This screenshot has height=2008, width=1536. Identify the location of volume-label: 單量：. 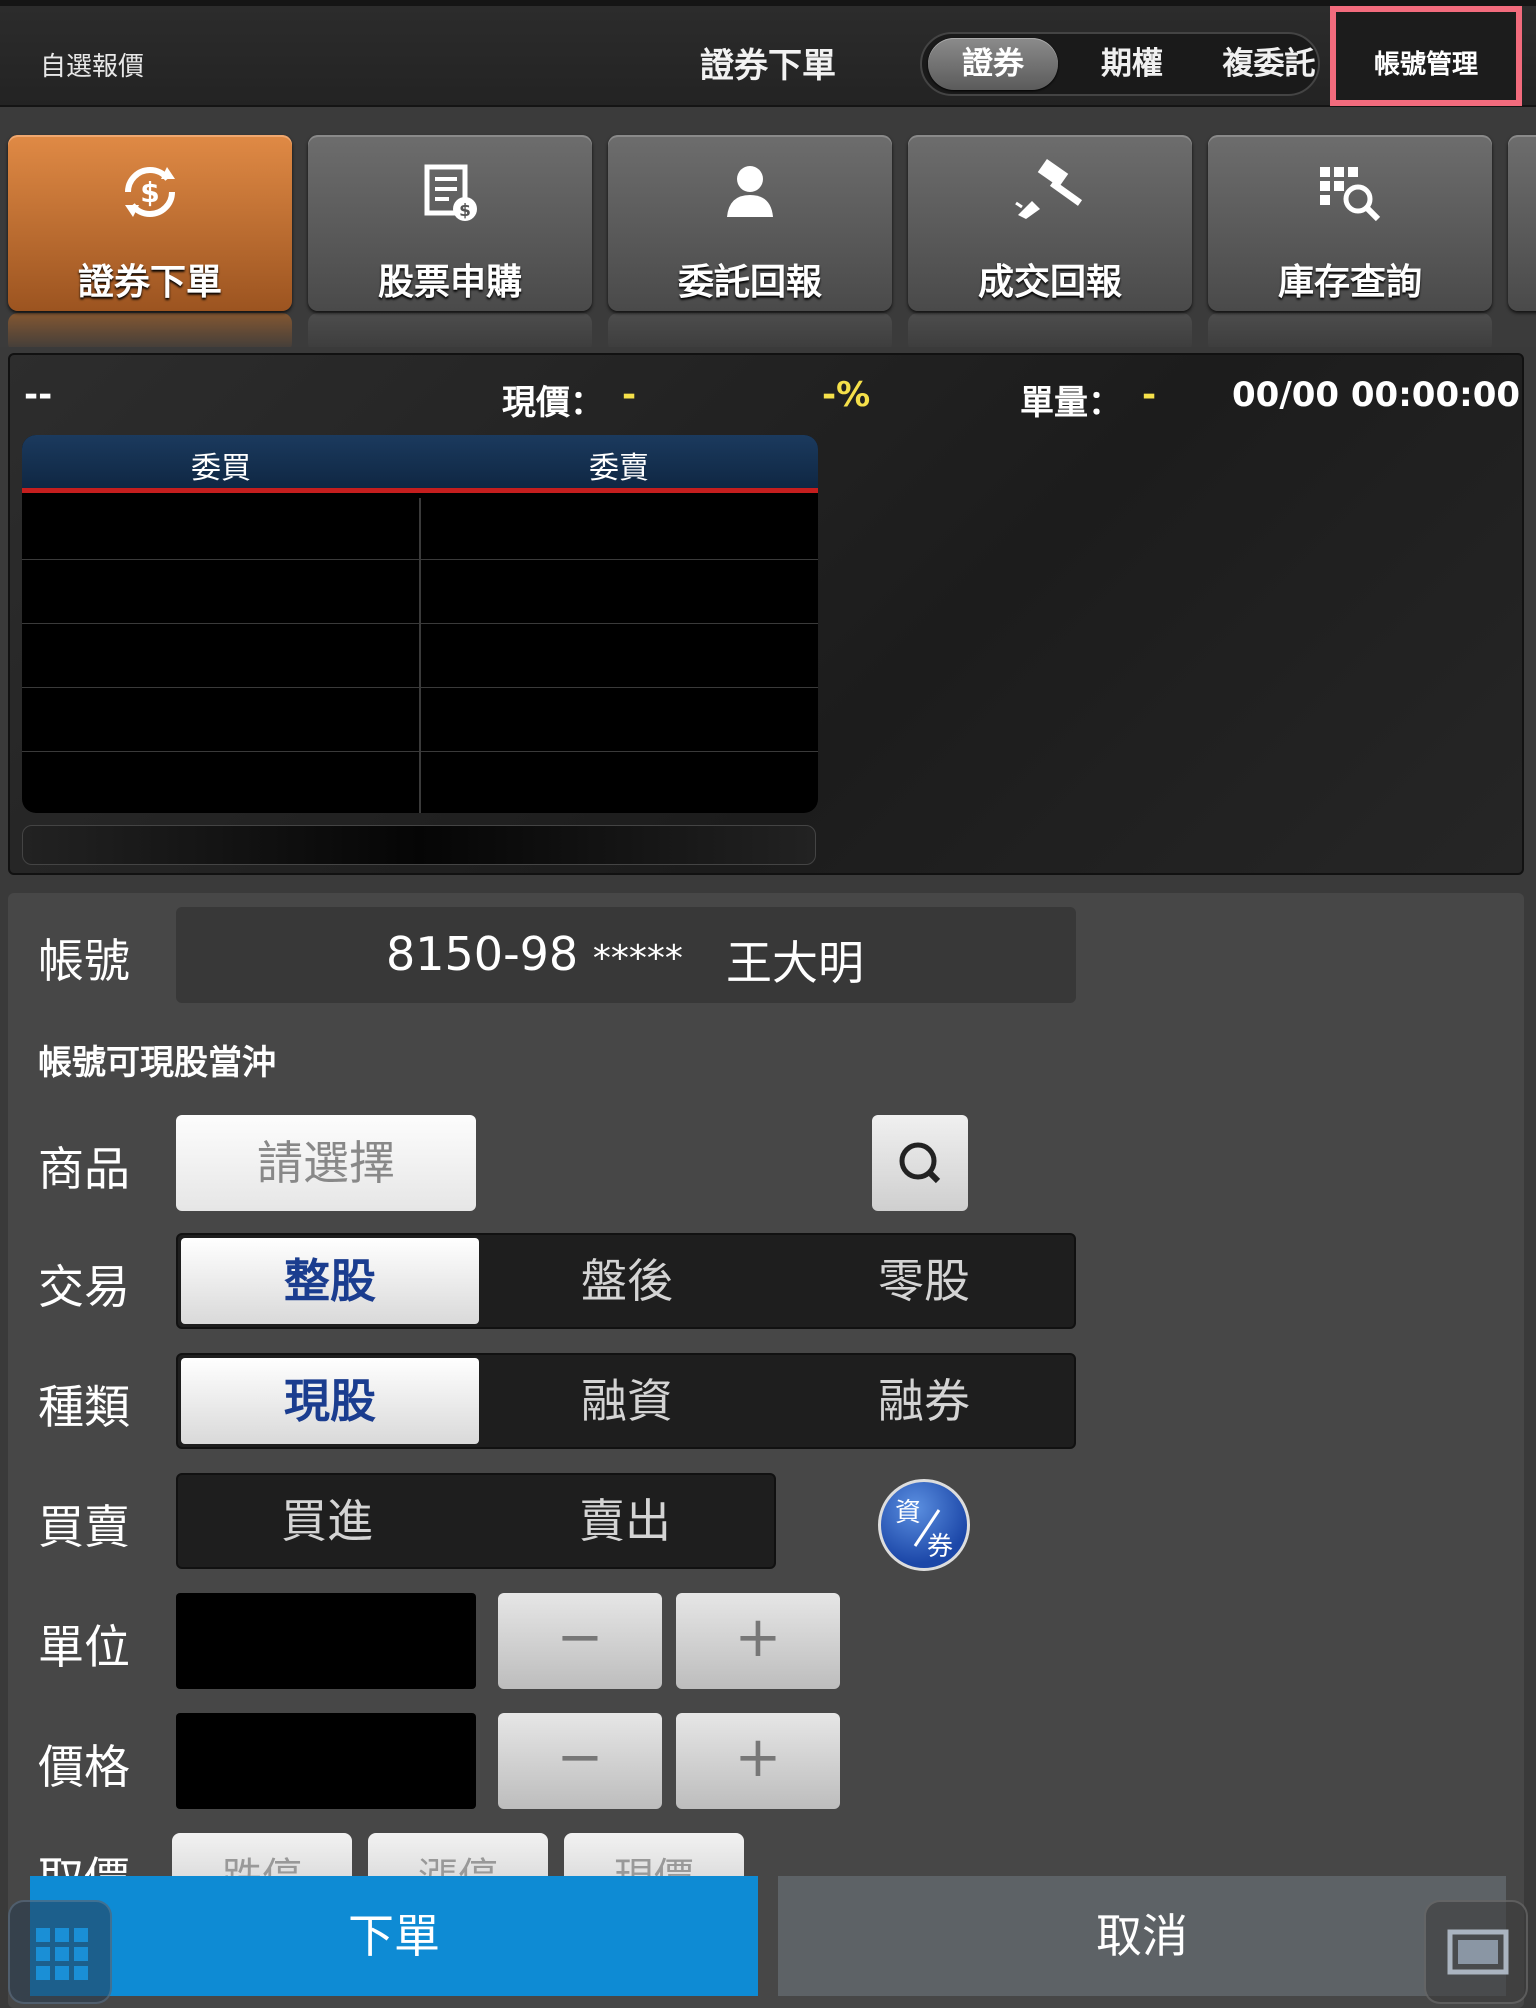
(1071, 403).